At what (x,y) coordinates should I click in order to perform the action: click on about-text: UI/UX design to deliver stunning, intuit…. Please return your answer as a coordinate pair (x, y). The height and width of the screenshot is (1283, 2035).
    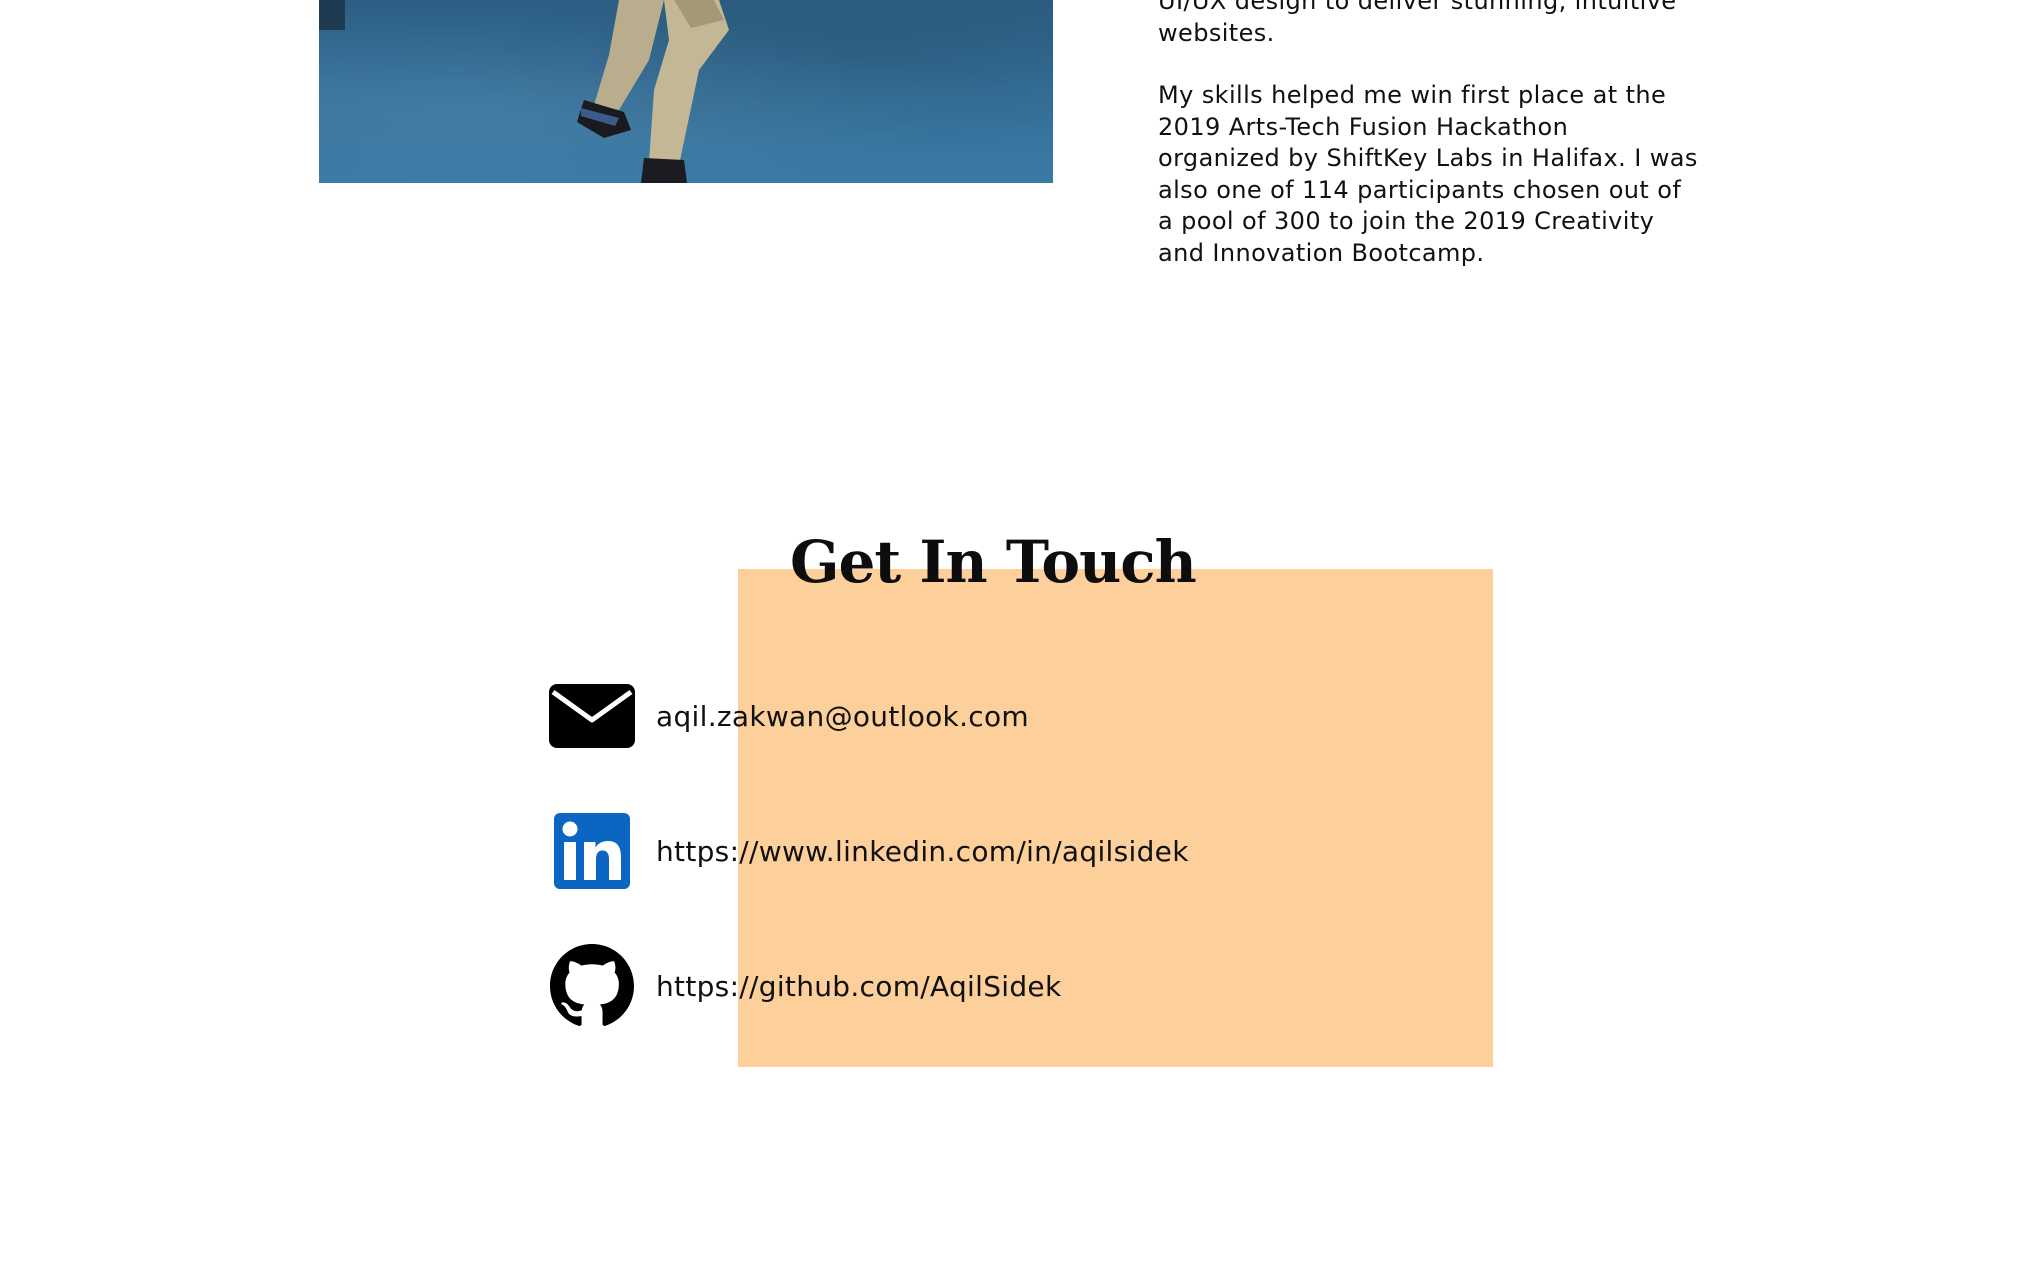
    Looking at the image, I should click on (1428, 134).